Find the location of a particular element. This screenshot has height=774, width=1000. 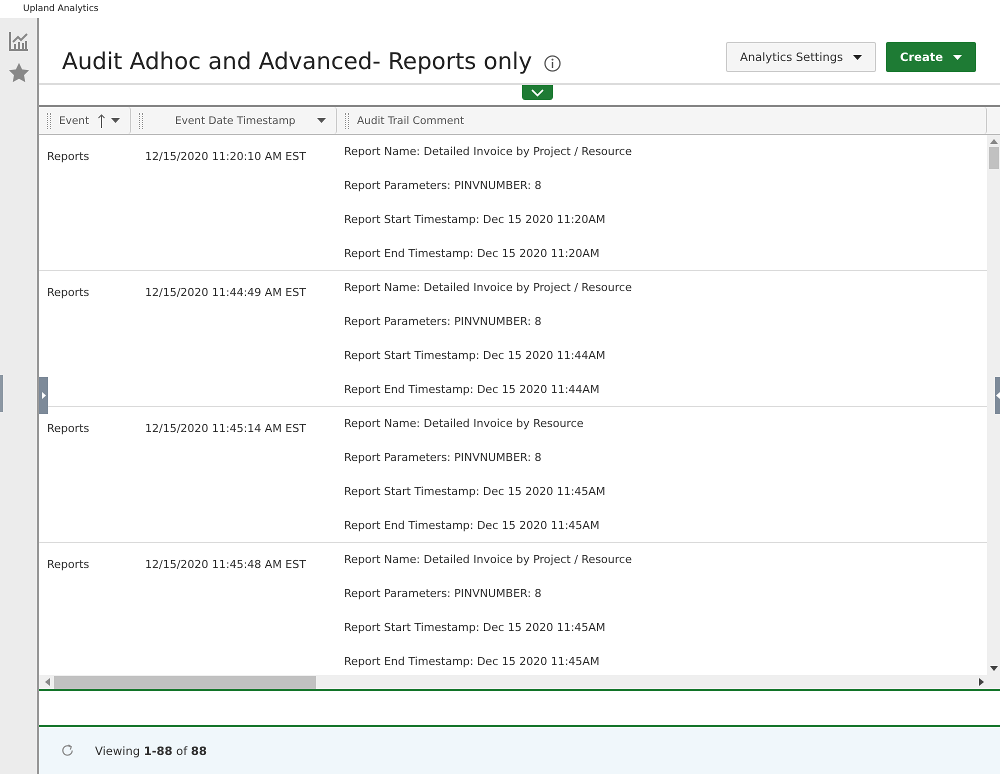

timestamp-cell: 12/15/2020 11:45:14 AM EST is located at coordinates (225, 428).